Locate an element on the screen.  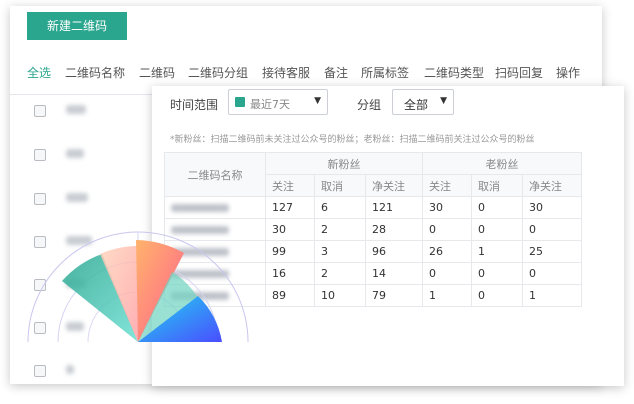
cell: 25 is located at coordinates (552, 251).